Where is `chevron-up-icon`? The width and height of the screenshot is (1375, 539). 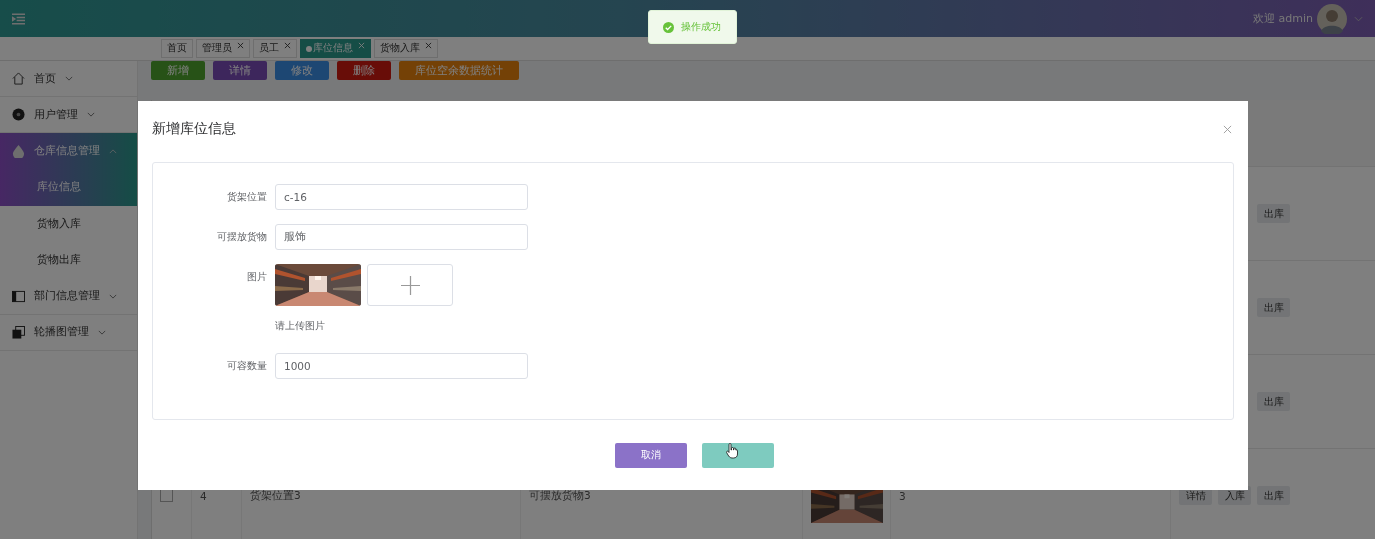 chevron-up-icon is located at coordinates (113, 151).